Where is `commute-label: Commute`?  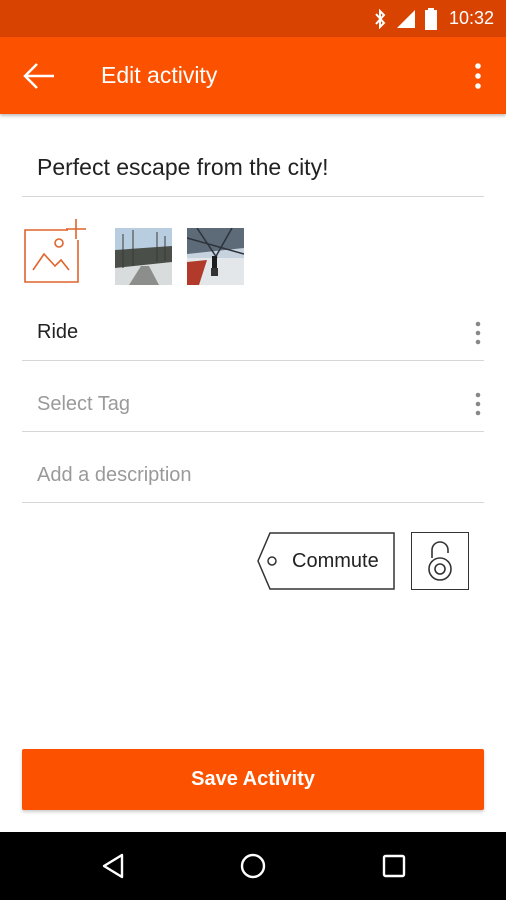 commute-label: Commute is located at coordinates (335, 561).